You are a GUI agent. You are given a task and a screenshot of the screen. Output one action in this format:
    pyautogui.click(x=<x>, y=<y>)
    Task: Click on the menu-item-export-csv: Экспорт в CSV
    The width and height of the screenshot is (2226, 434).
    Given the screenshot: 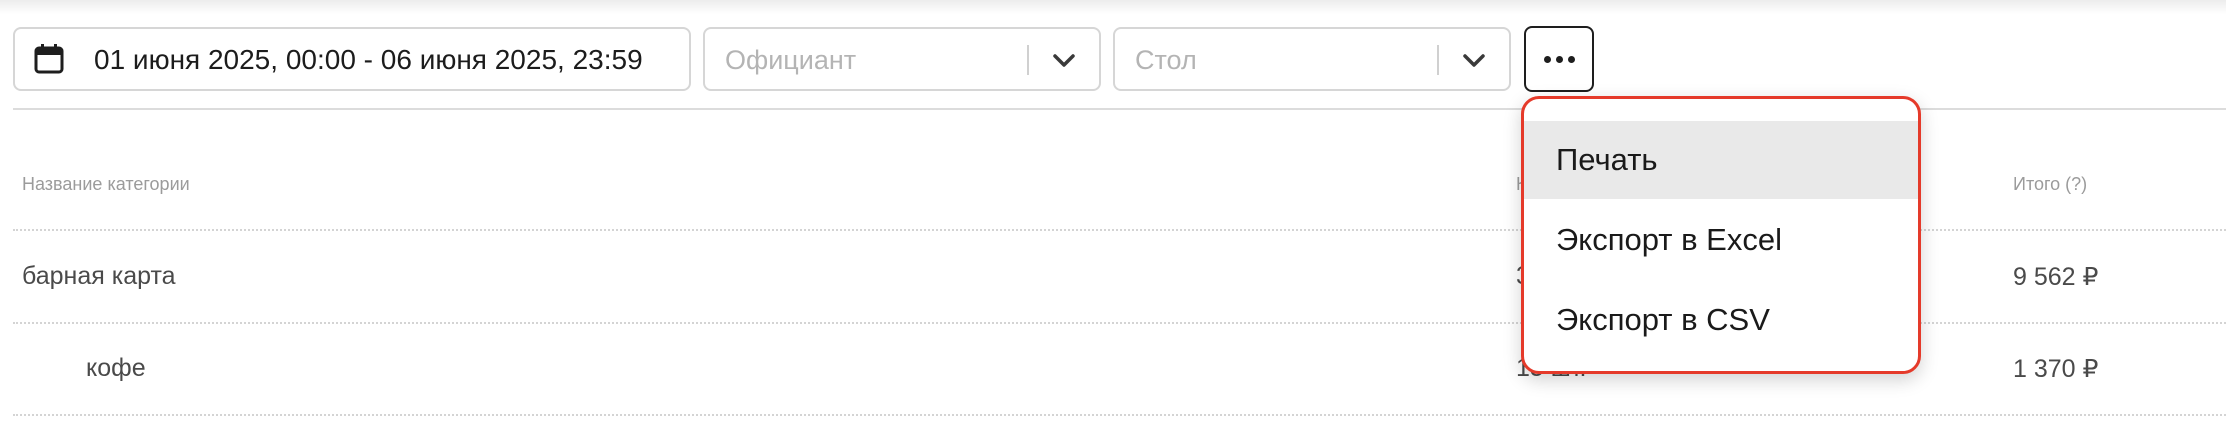 What is the action you would take?
    pyautogui.click(x=1721, y=320)
    